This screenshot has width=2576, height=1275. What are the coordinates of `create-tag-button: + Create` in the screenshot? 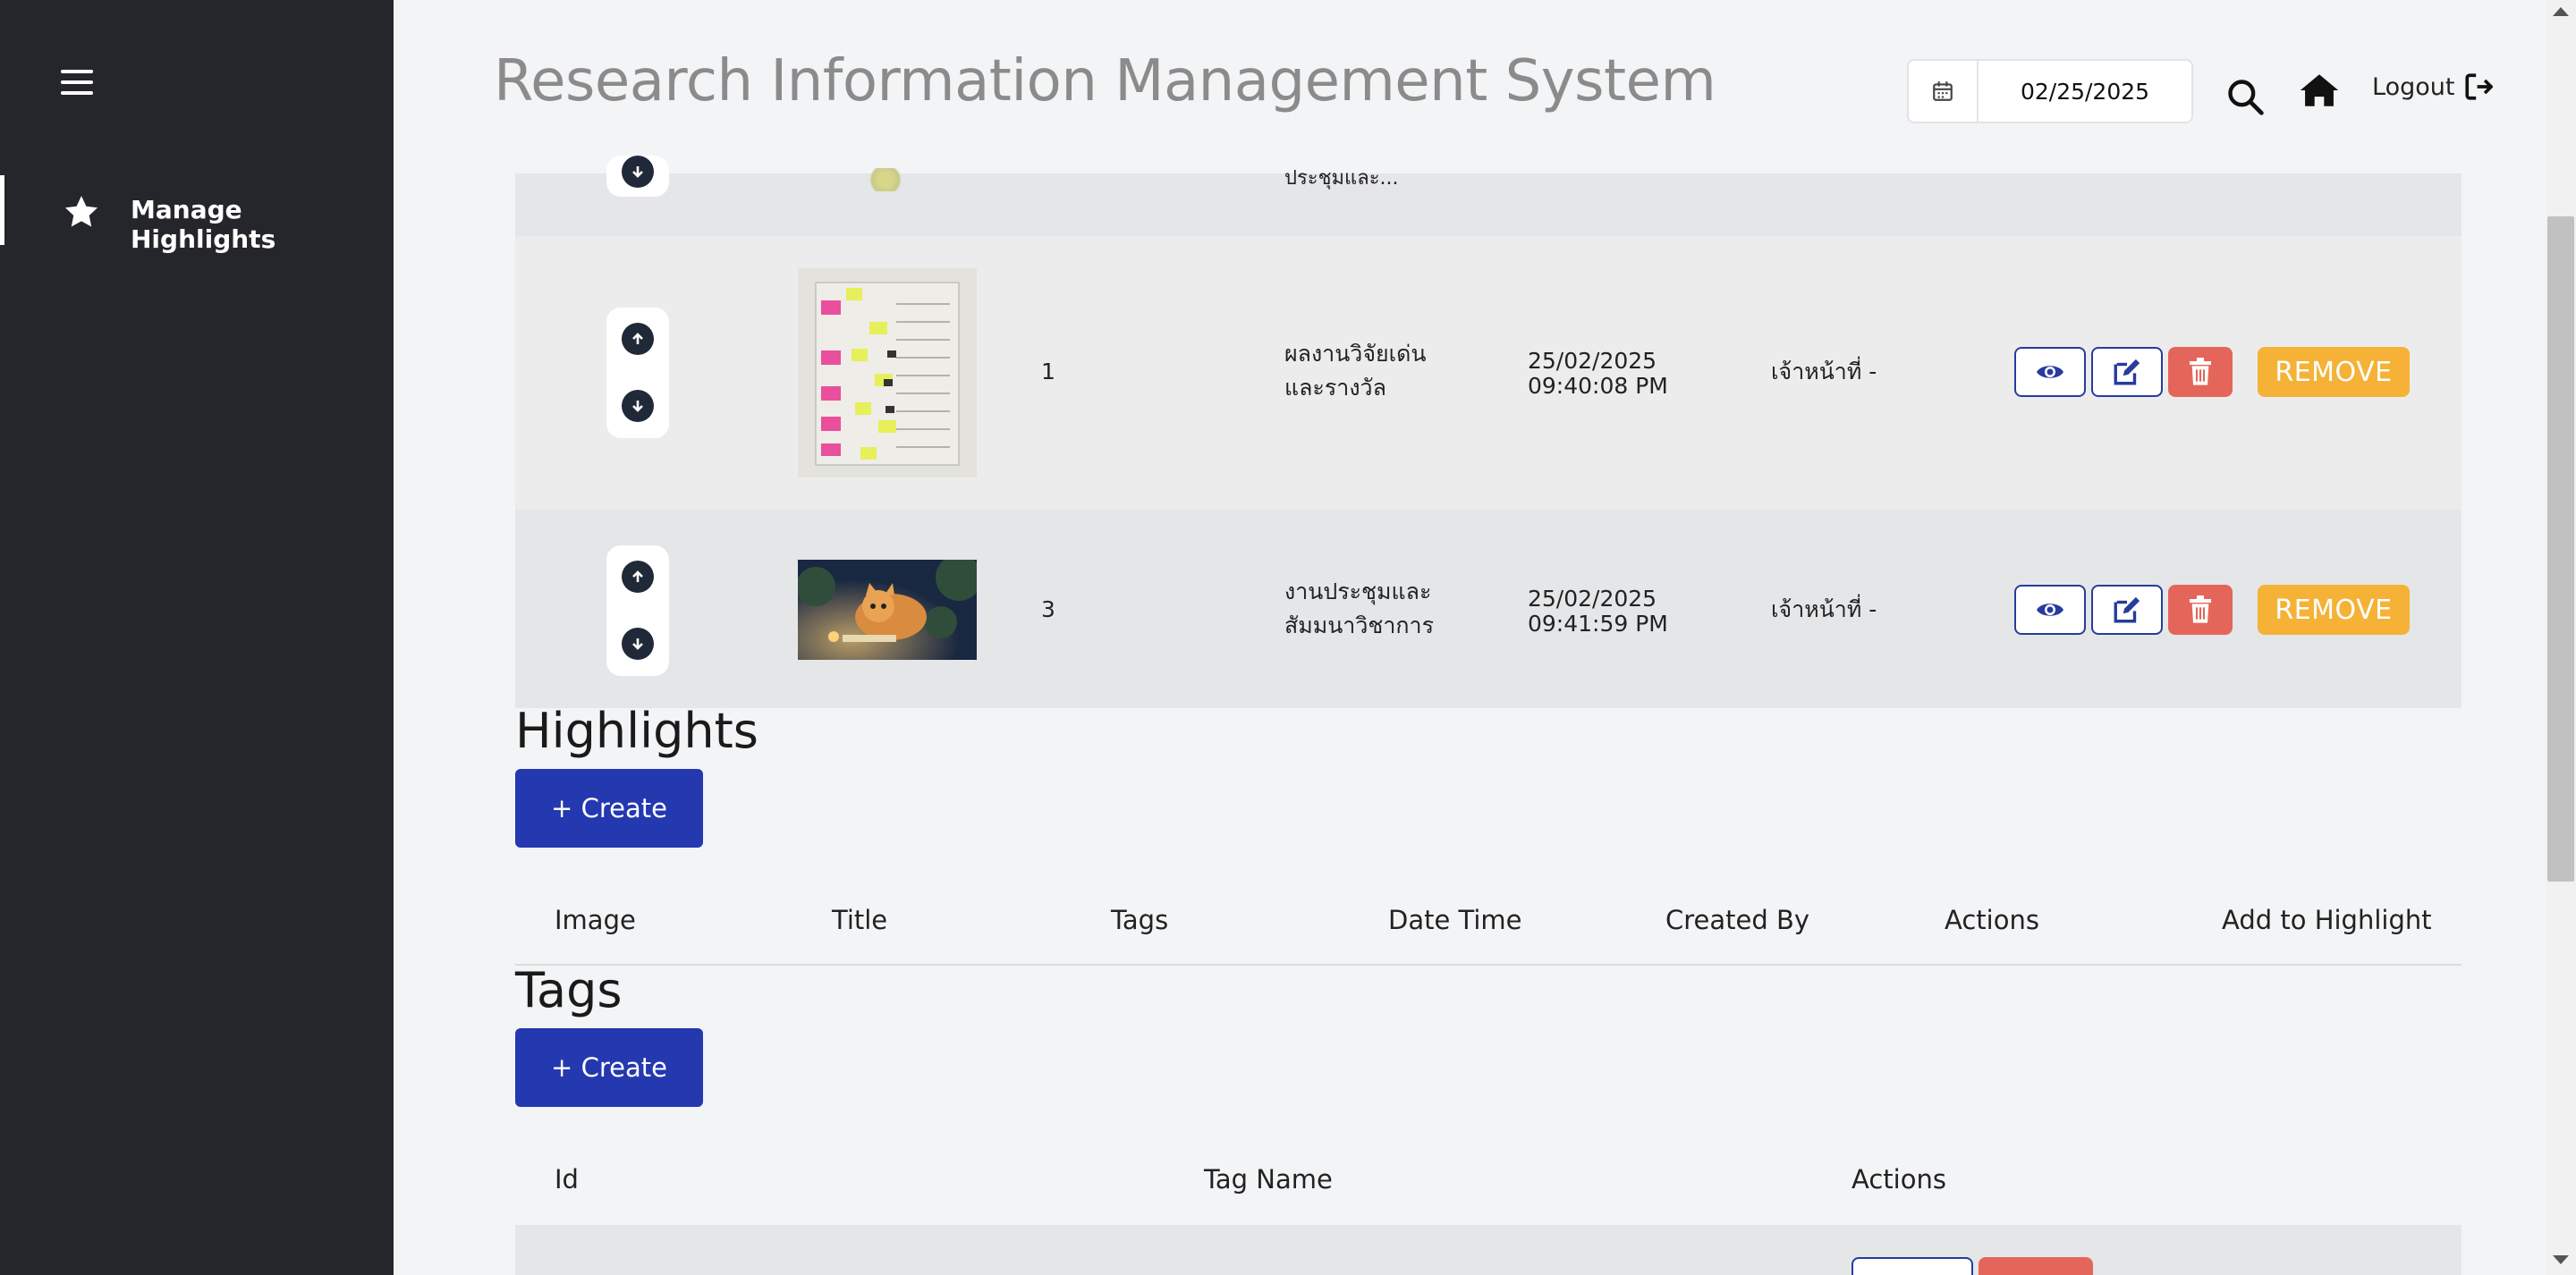 It's located at (609, 1067).